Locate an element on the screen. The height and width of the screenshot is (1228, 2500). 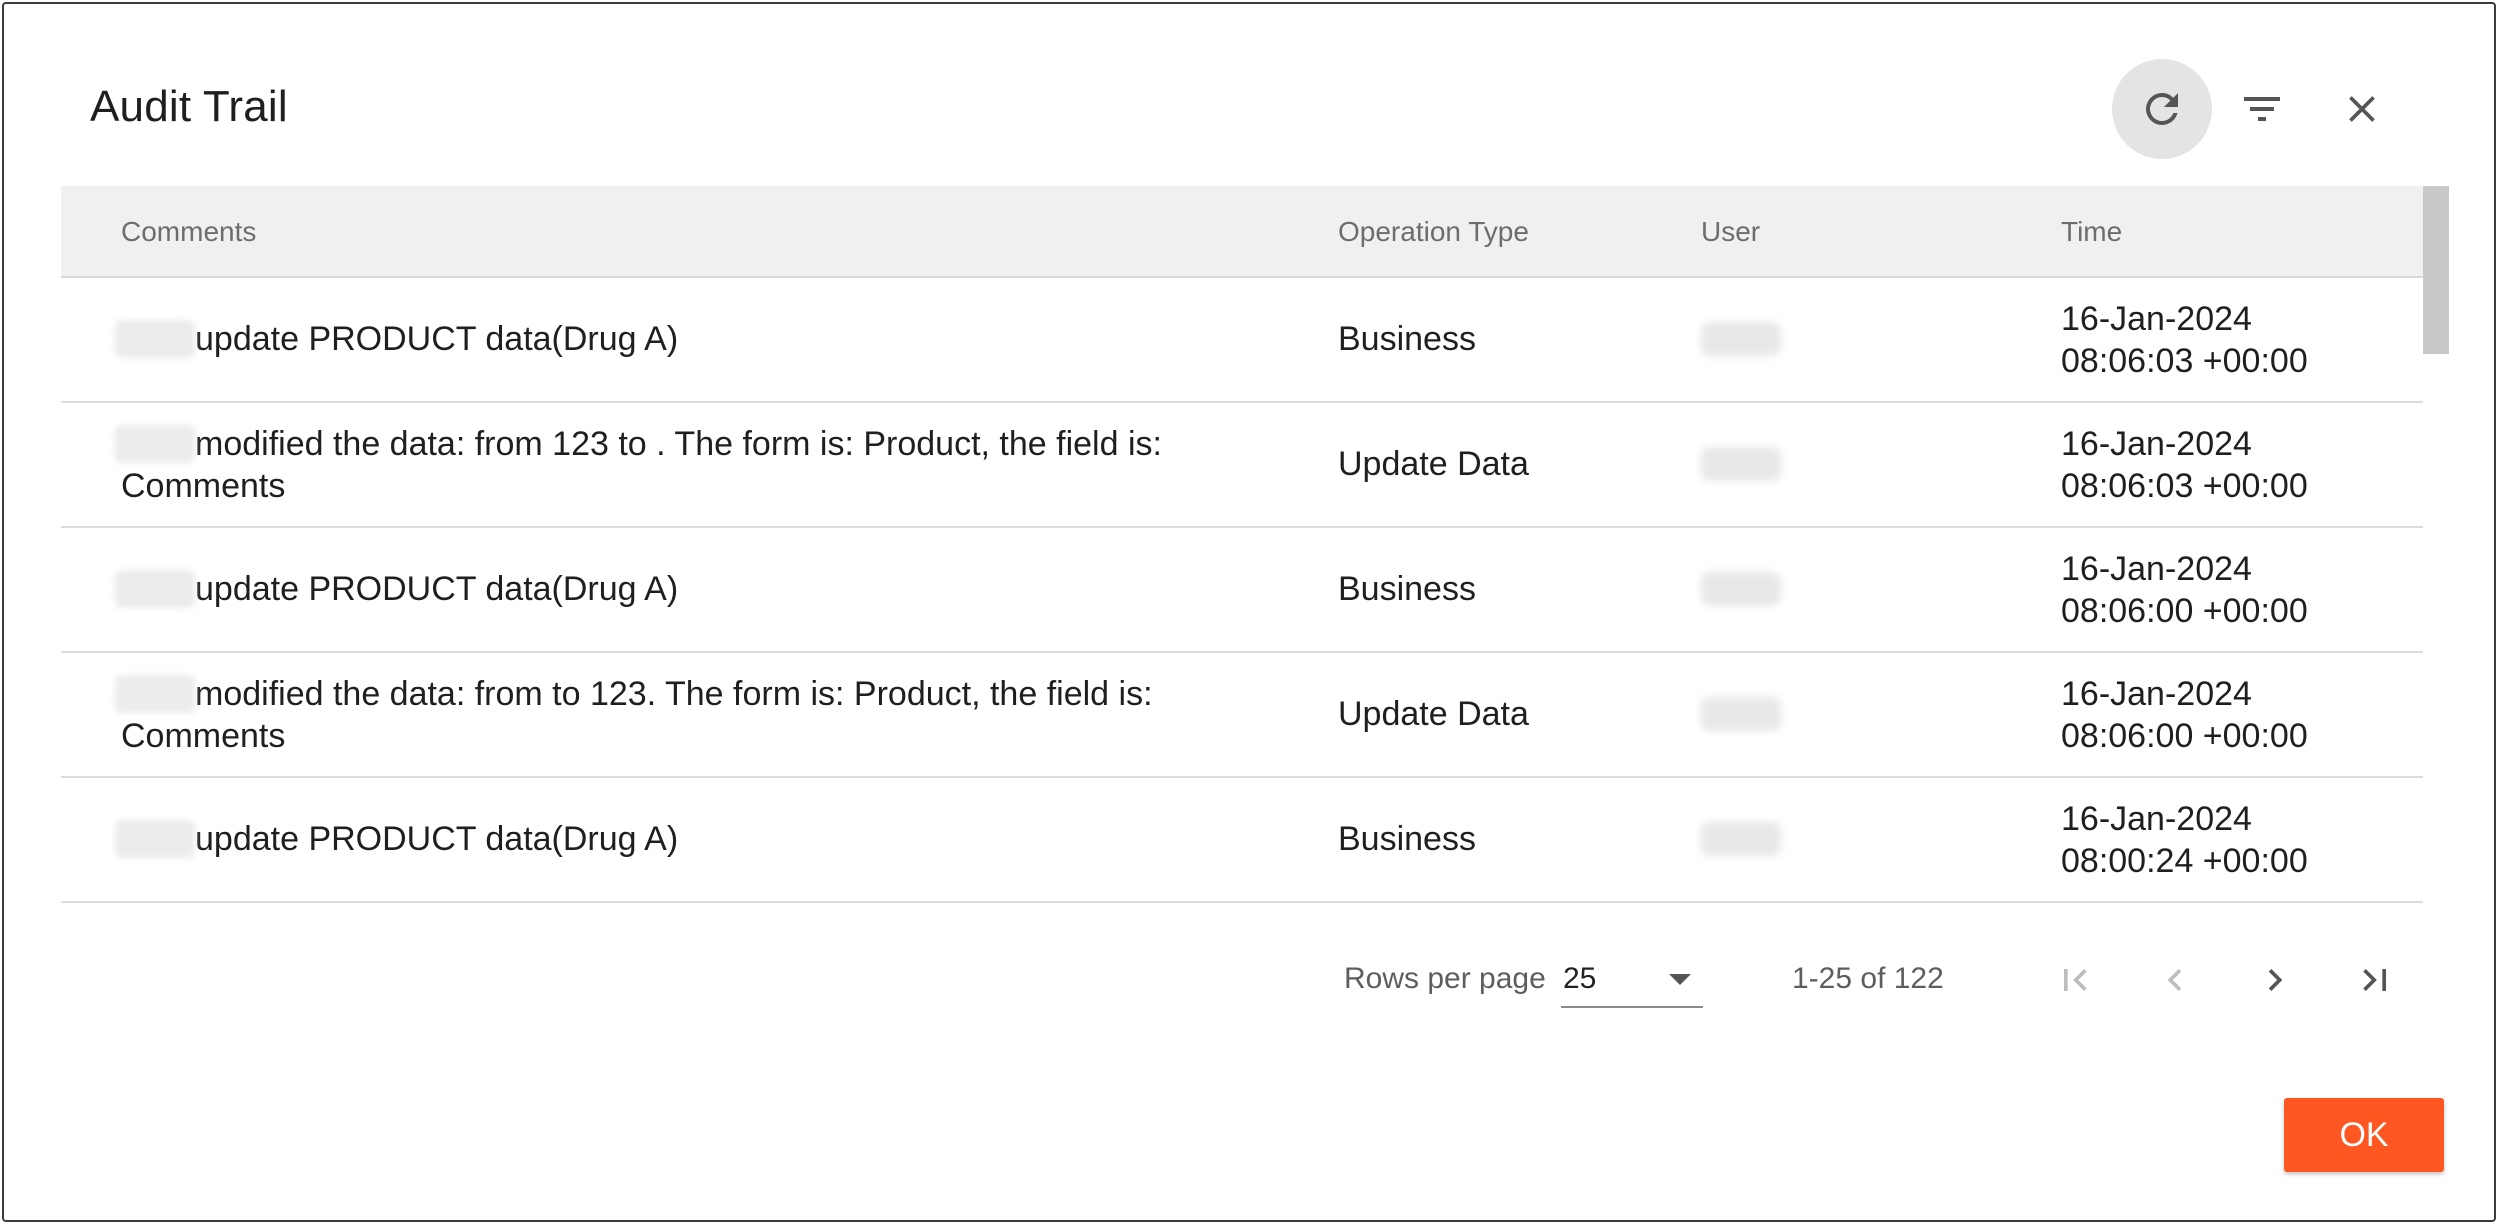
column-header-user: User is located at coordinates (1730, 232).